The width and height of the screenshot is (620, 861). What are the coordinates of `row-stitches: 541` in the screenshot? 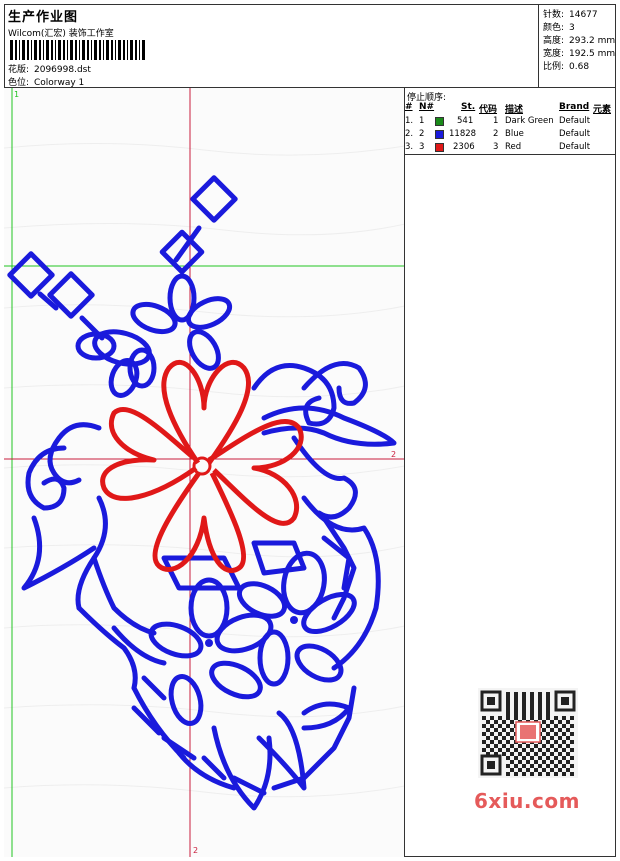 It's located at (465, 121).